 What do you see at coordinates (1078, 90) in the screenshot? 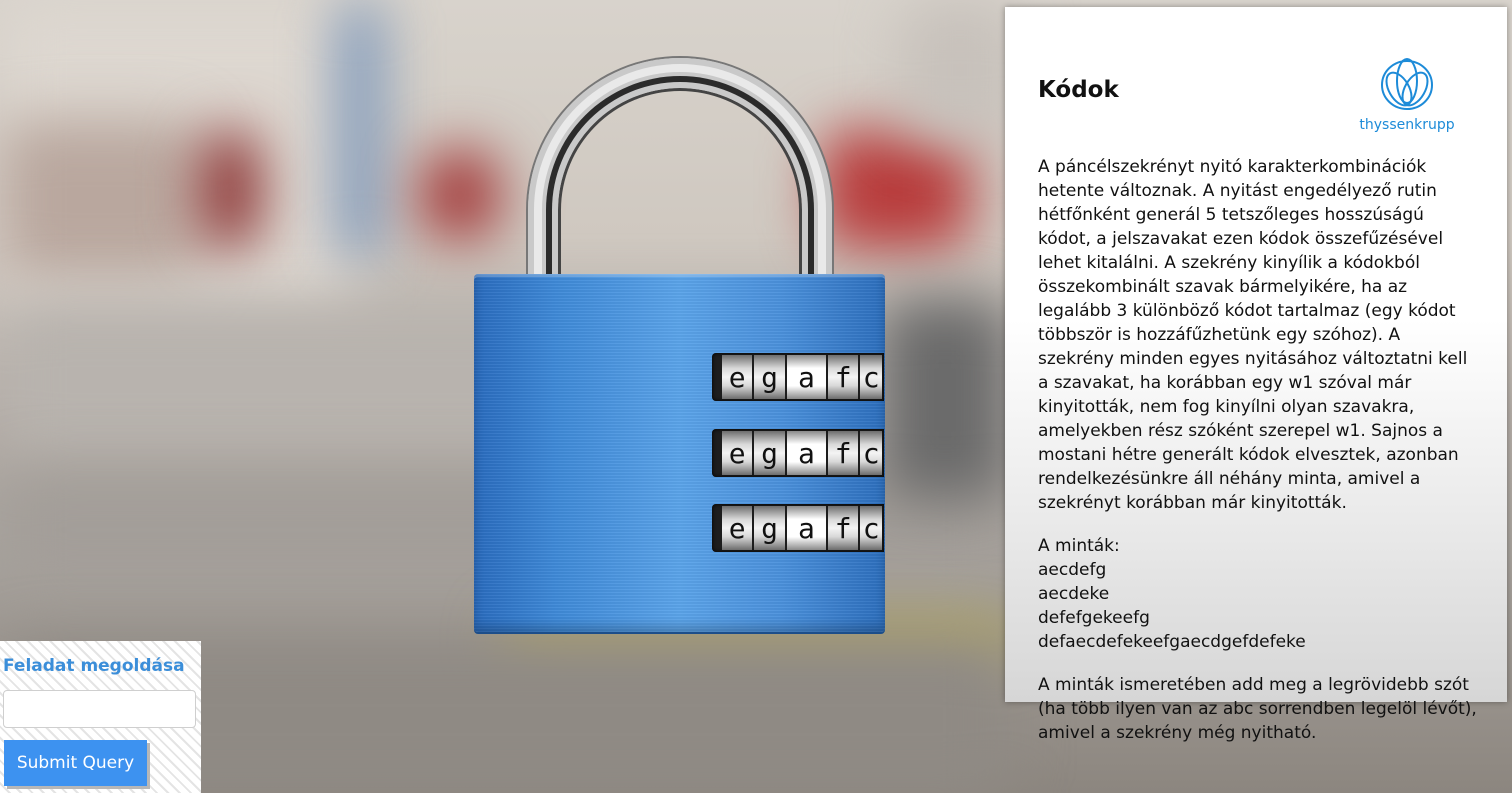
I see `panel-title: Kódok` at bounding box center [1078, 90].